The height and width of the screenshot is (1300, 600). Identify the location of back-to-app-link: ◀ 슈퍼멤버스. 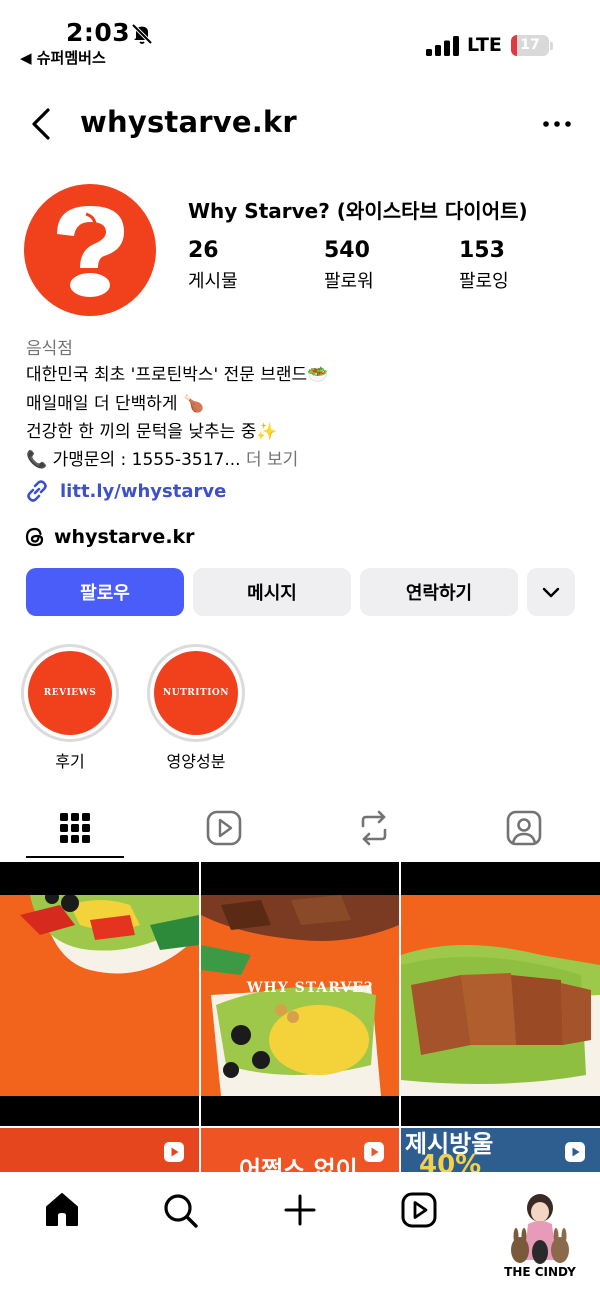
(63, 57).